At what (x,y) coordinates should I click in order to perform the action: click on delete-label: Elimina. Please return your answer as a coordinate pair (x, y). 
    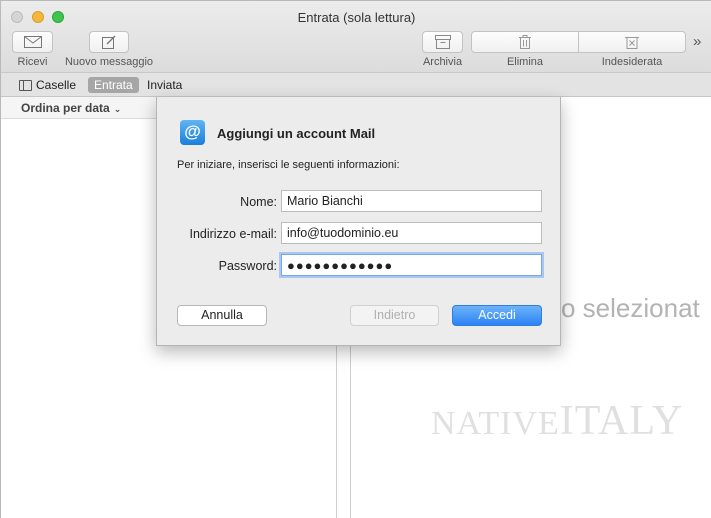
    Looking at the image, I should click on (525, 62).